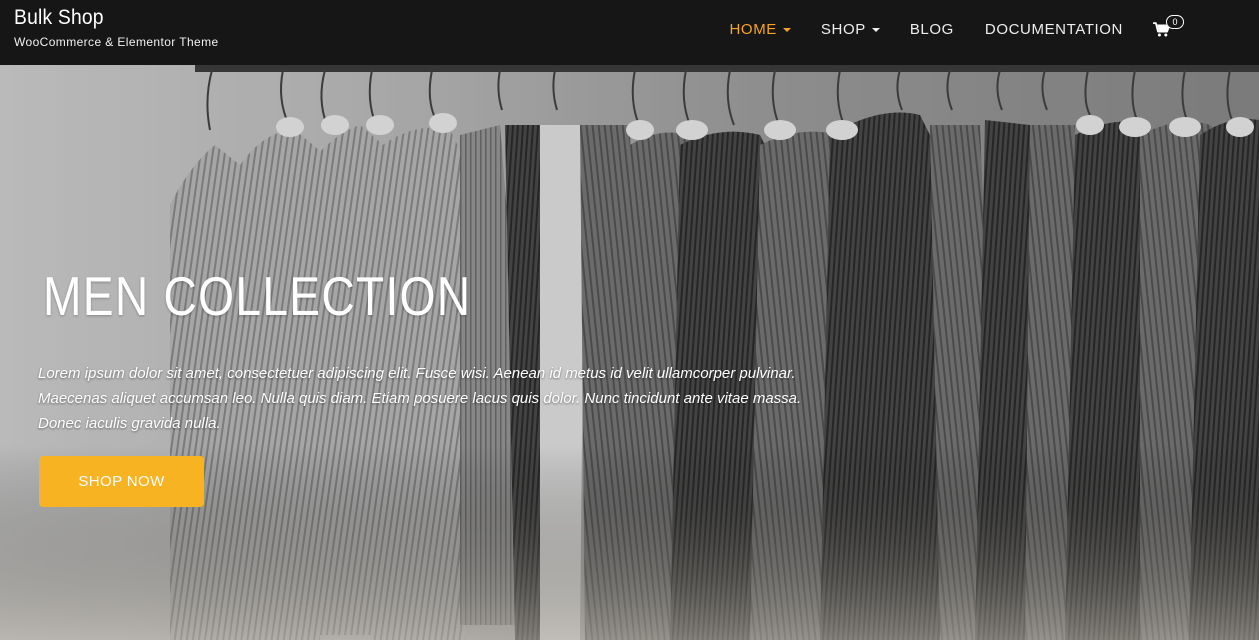  Describe the element at coordinates (121, 481) in the screenshot. I see `shop-now-button: SHOP NOW` at that location.